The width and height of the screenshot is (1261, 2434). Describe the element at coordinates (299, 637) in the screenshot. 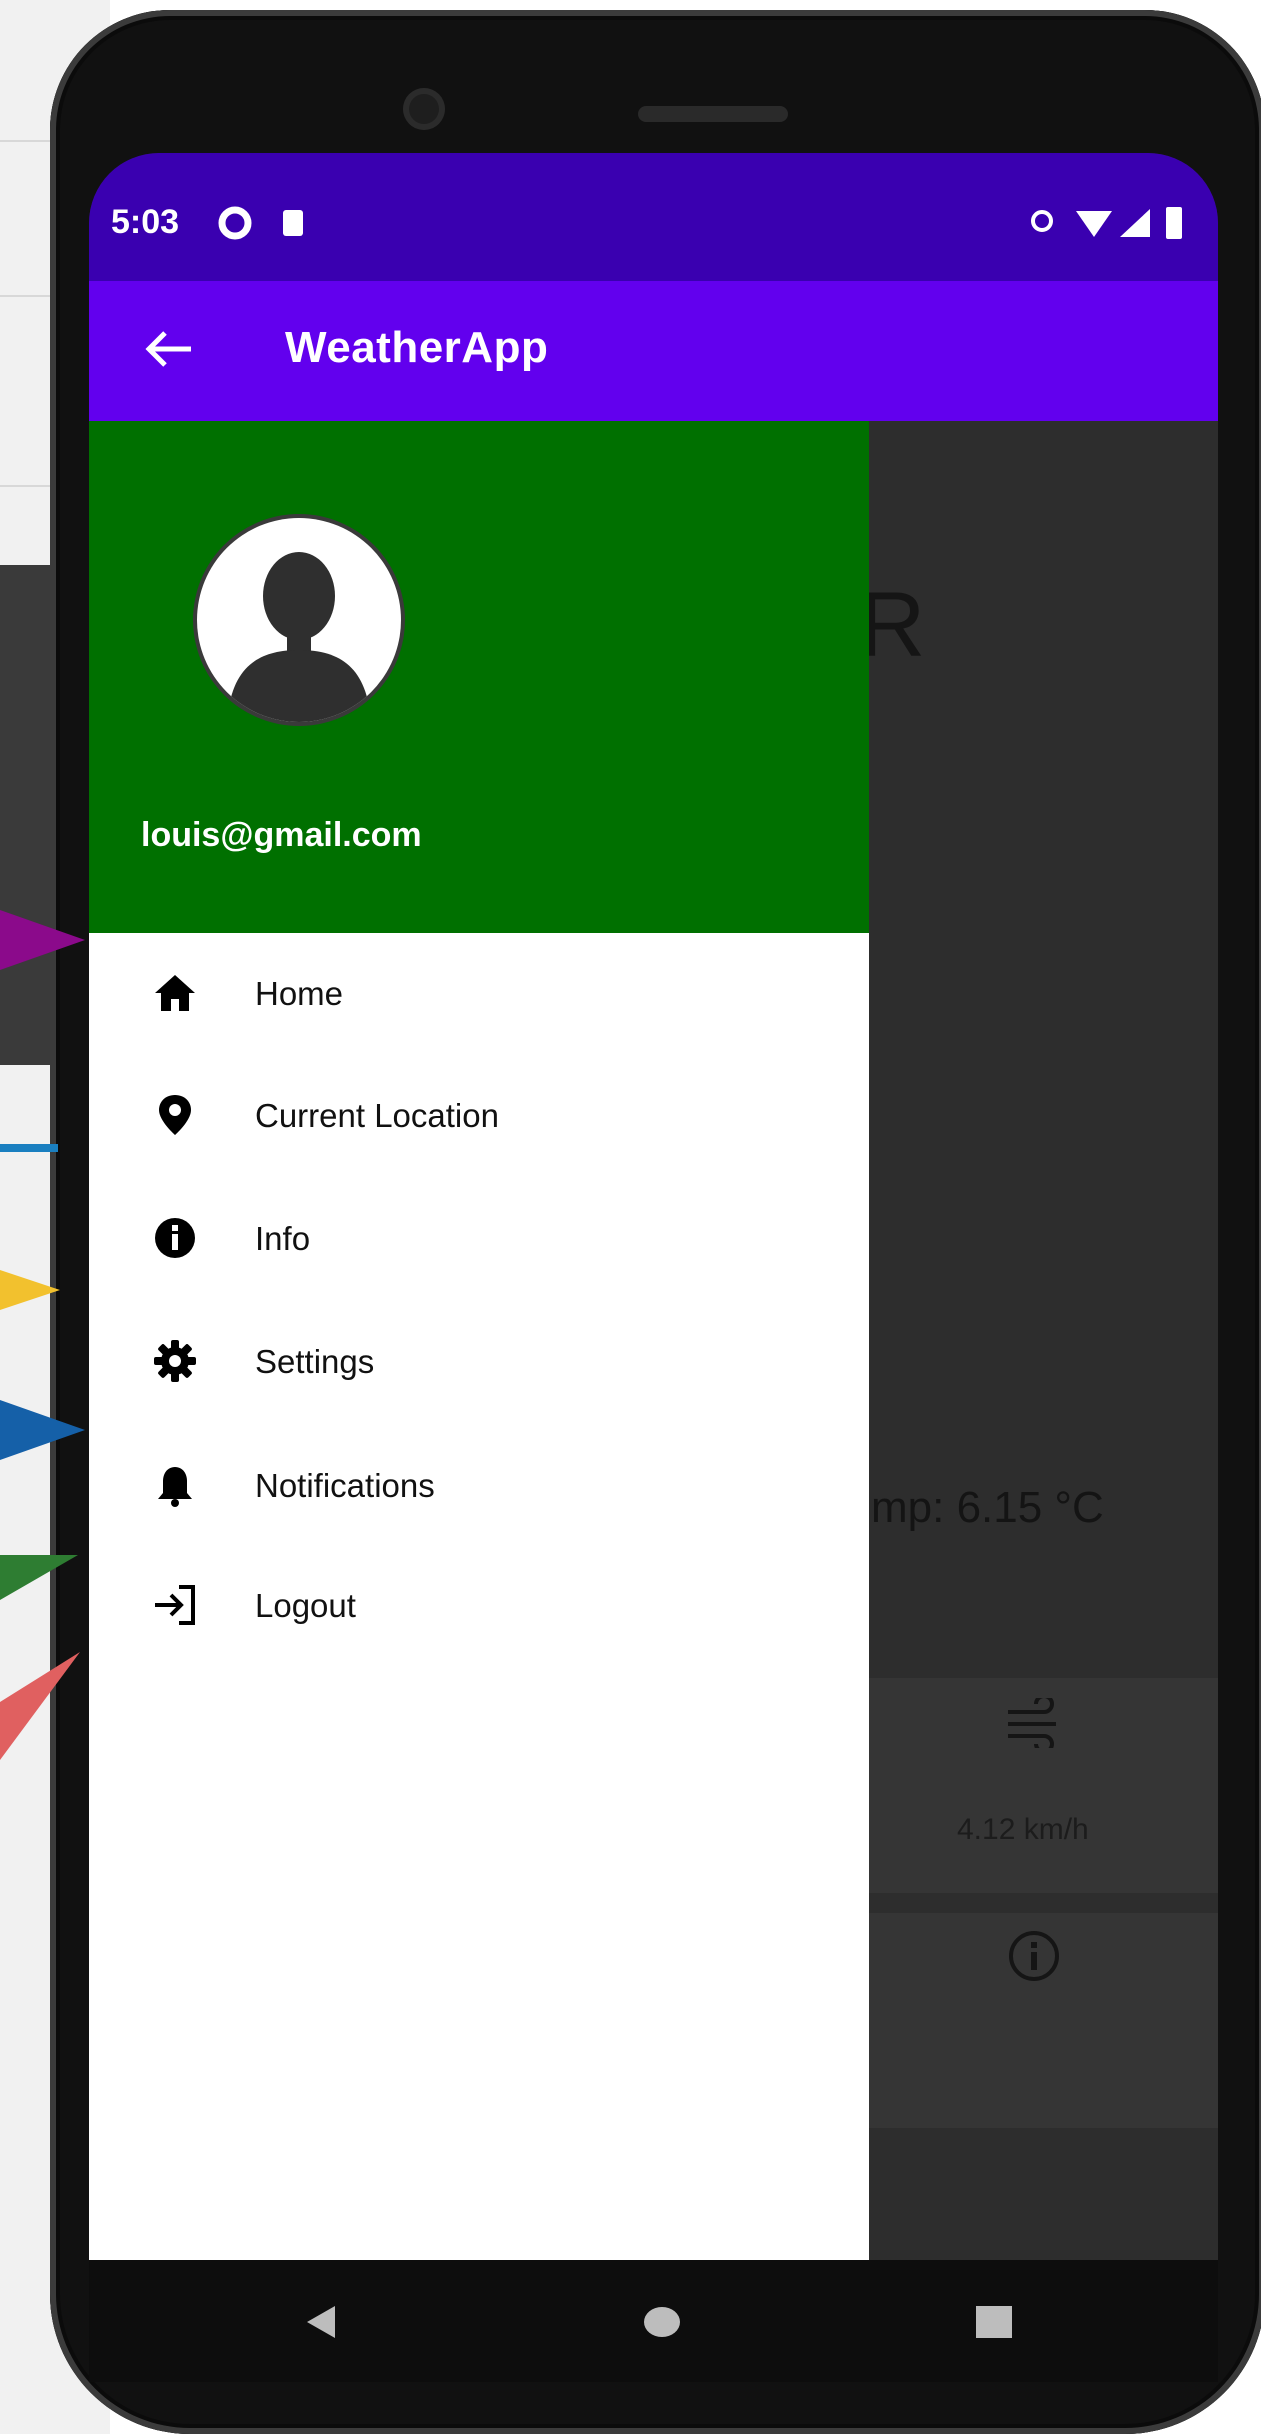

I see `person-icon` at that location.